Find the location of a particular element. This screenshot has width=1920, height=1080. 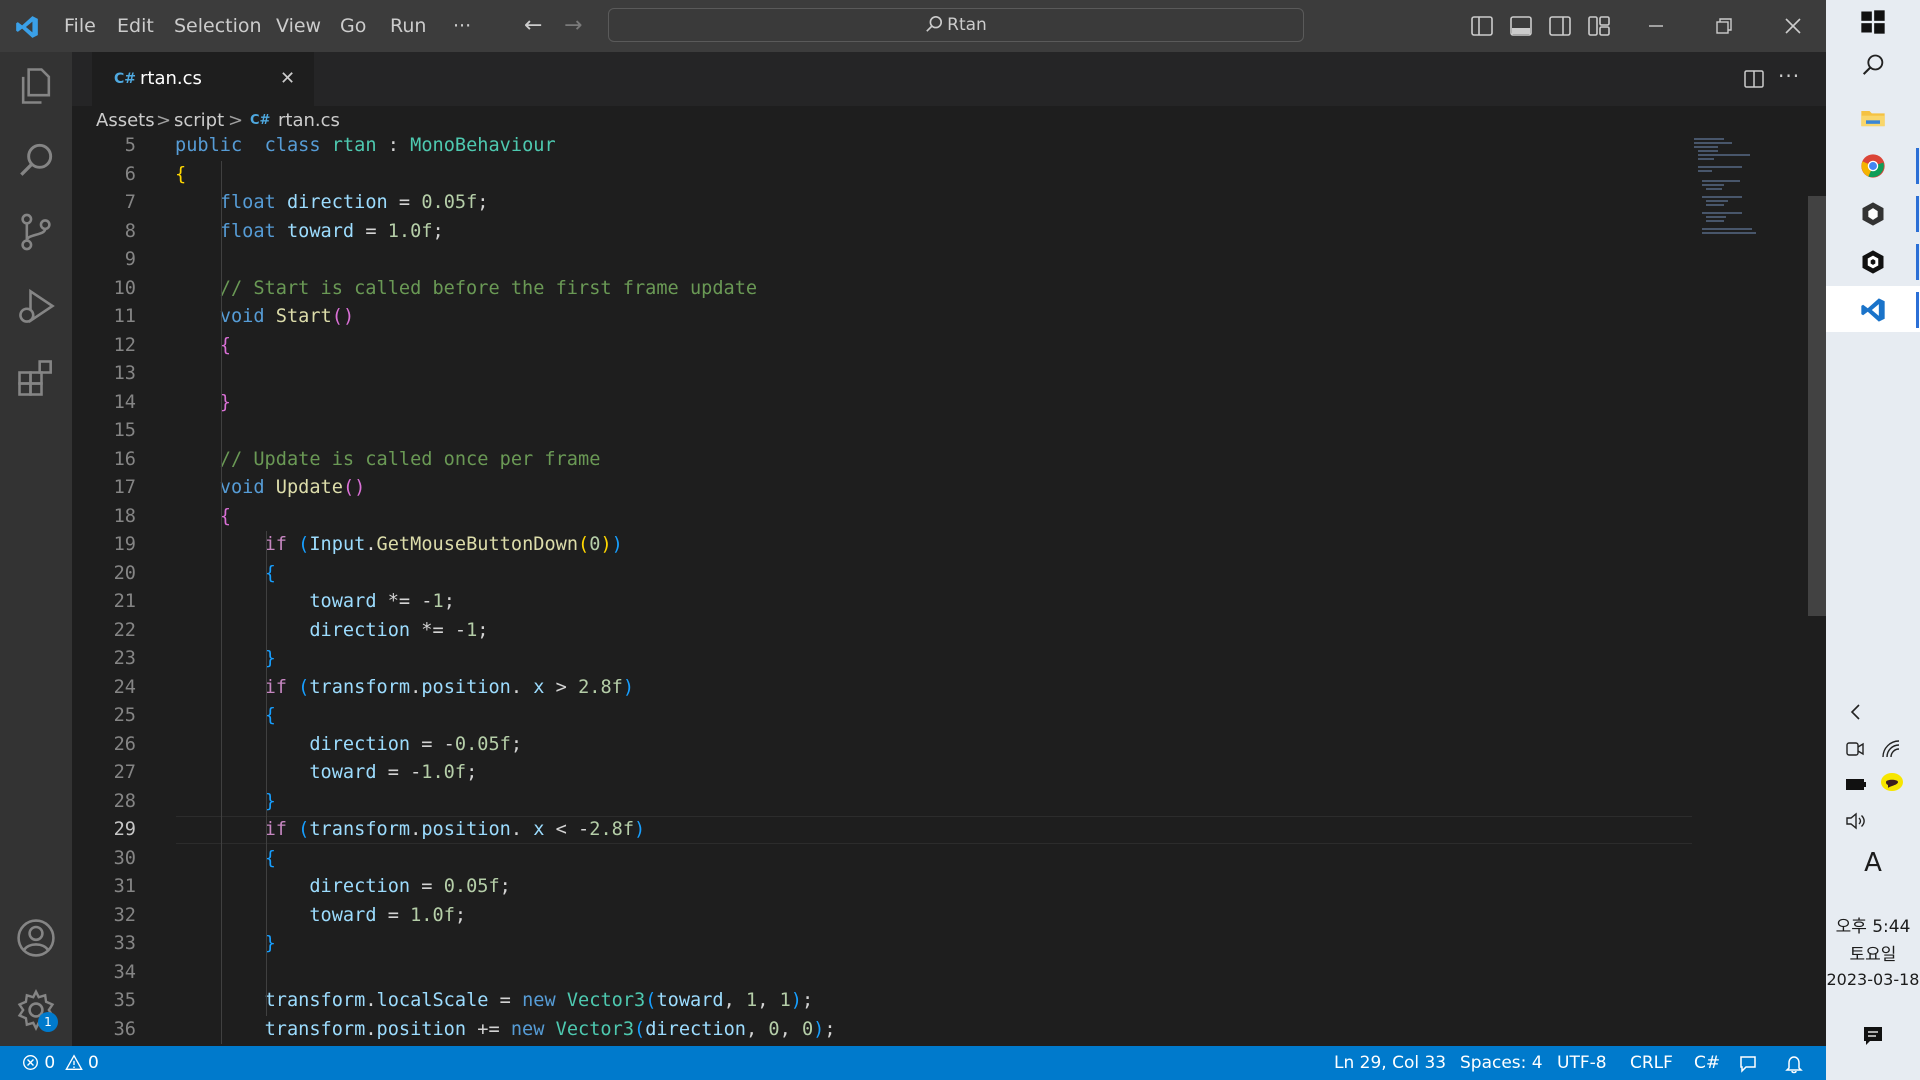

language-mode: C# is located at coordinates (1707, 1063).